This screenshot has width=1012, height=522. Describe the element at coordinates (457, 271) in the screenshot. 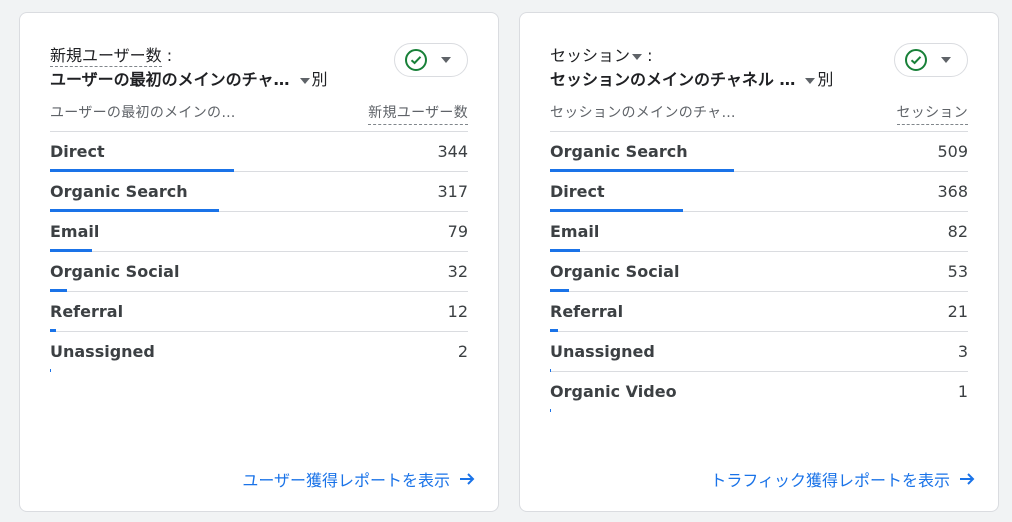

I see `row-value: 32` at that location.